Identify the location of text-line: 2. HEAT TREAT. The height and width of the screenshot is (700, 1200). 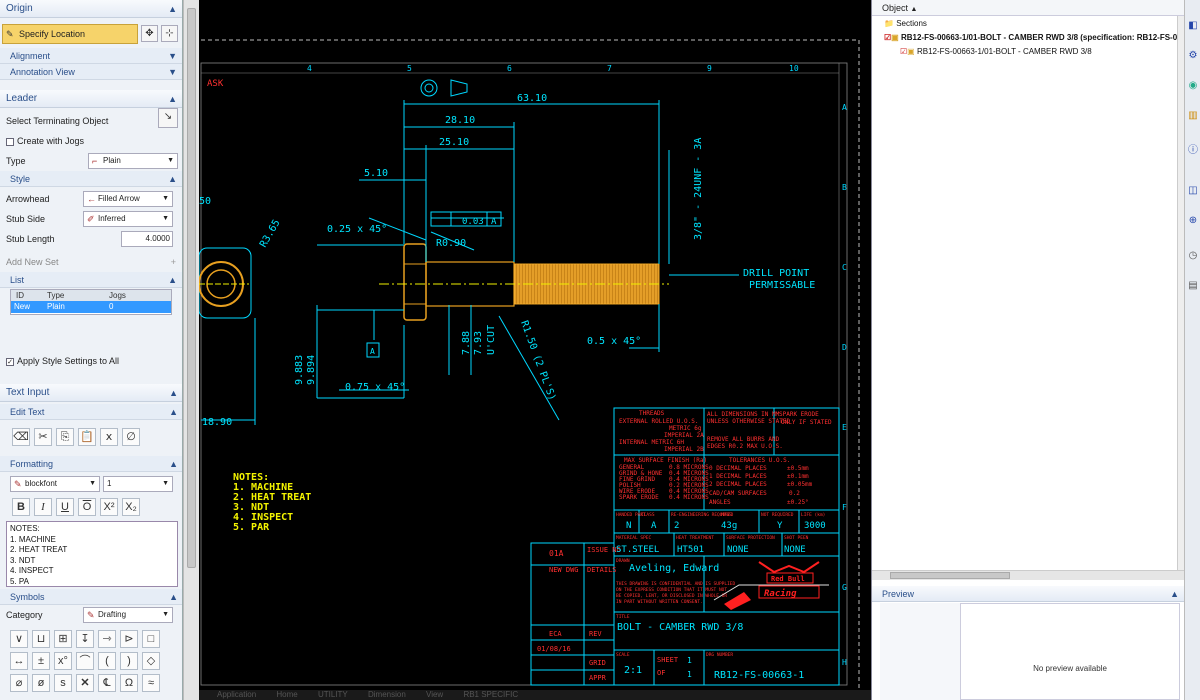
(39, 549).